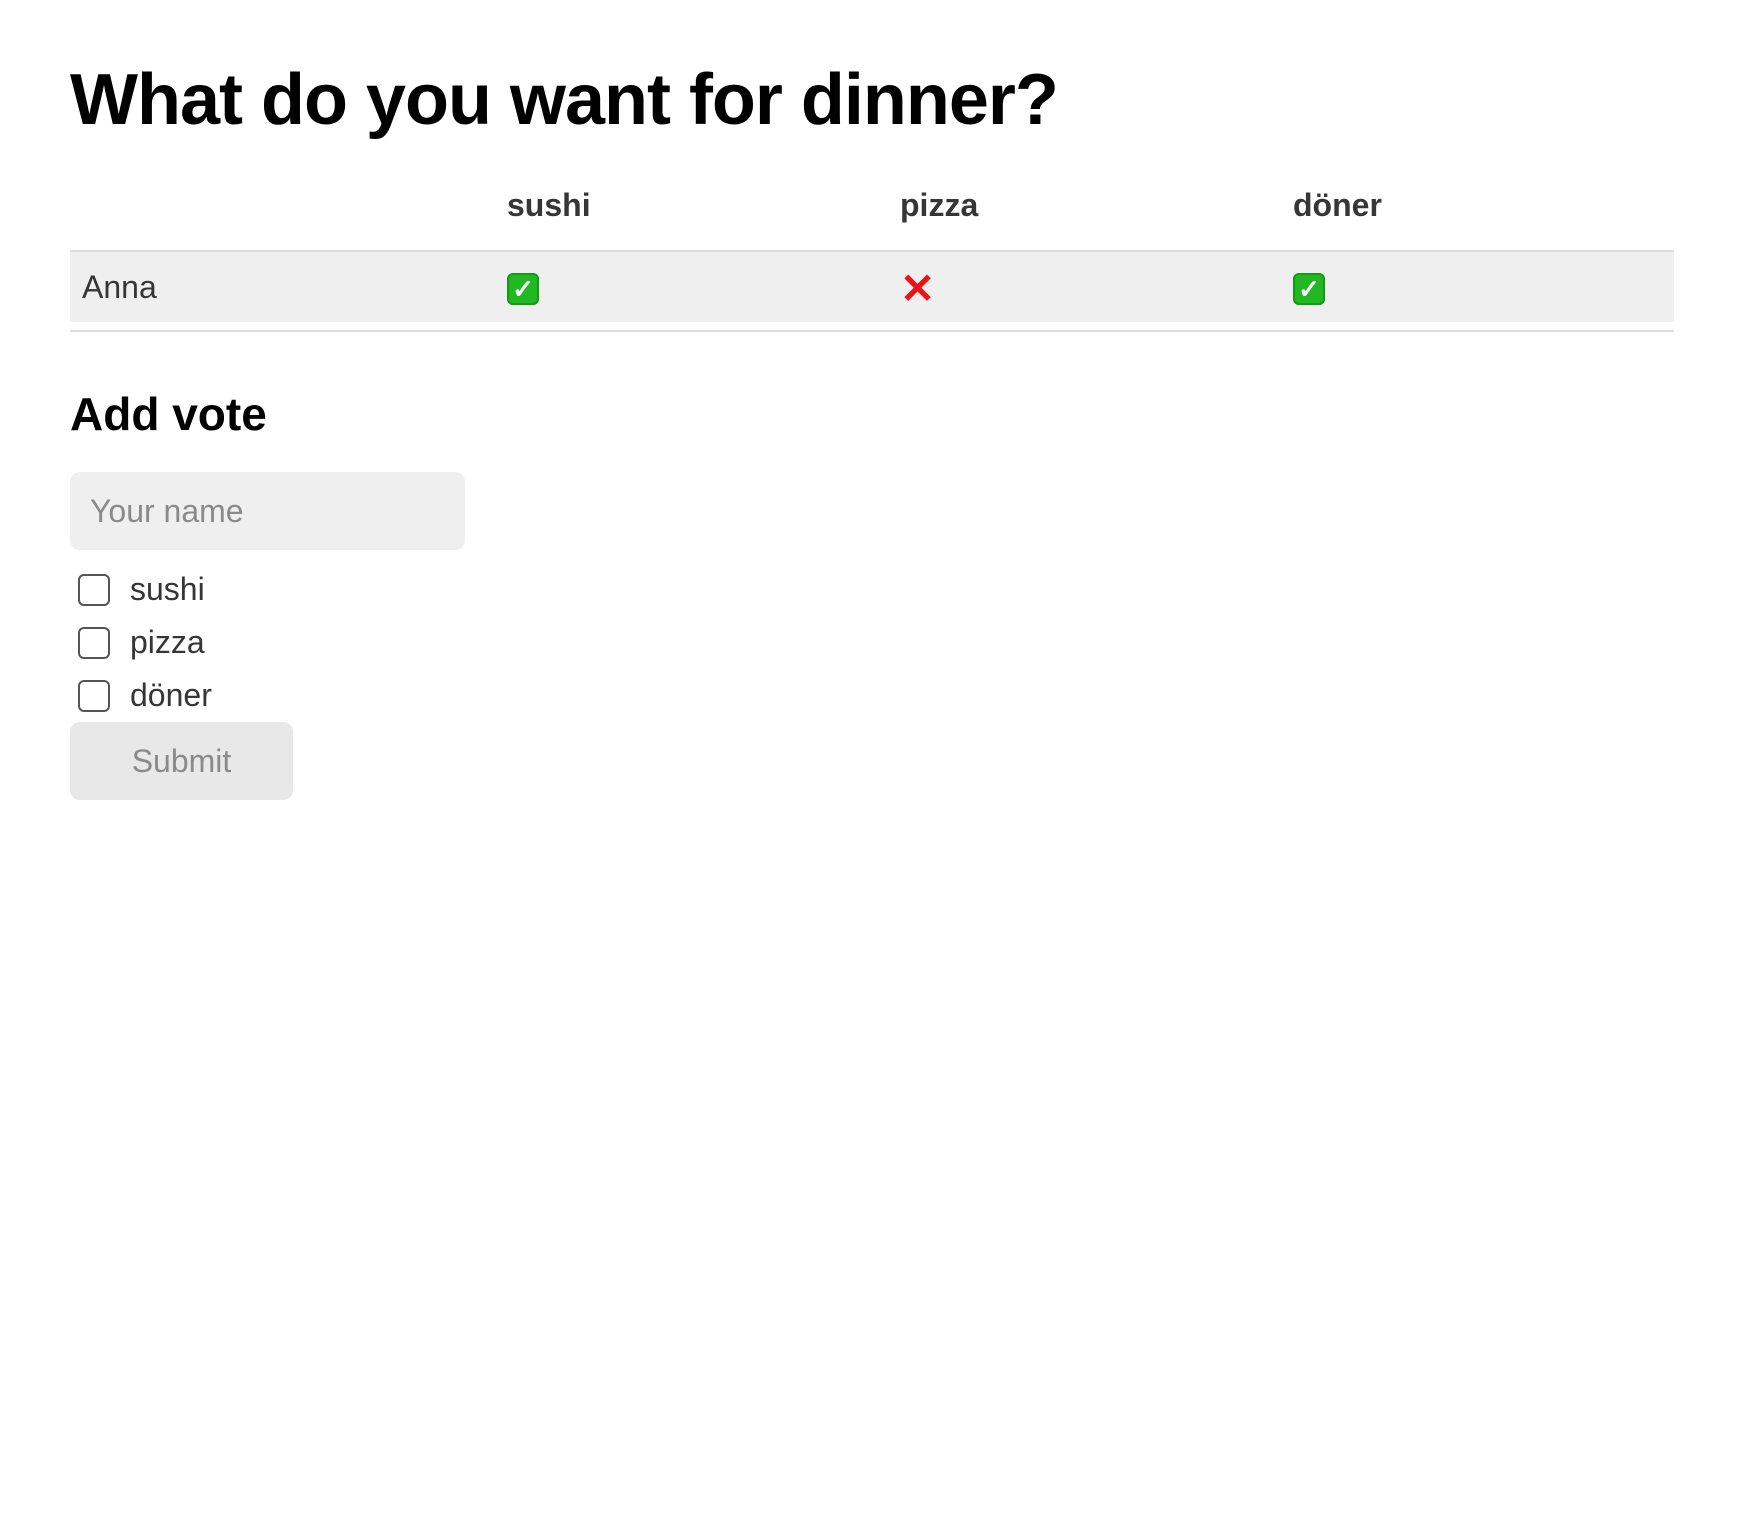 Image resolution: width=1740 pixels, height=1528 pixels. Describe the element at coordinates (94, 642) in the screenshot. I see `pizza-checkbox` at that location.